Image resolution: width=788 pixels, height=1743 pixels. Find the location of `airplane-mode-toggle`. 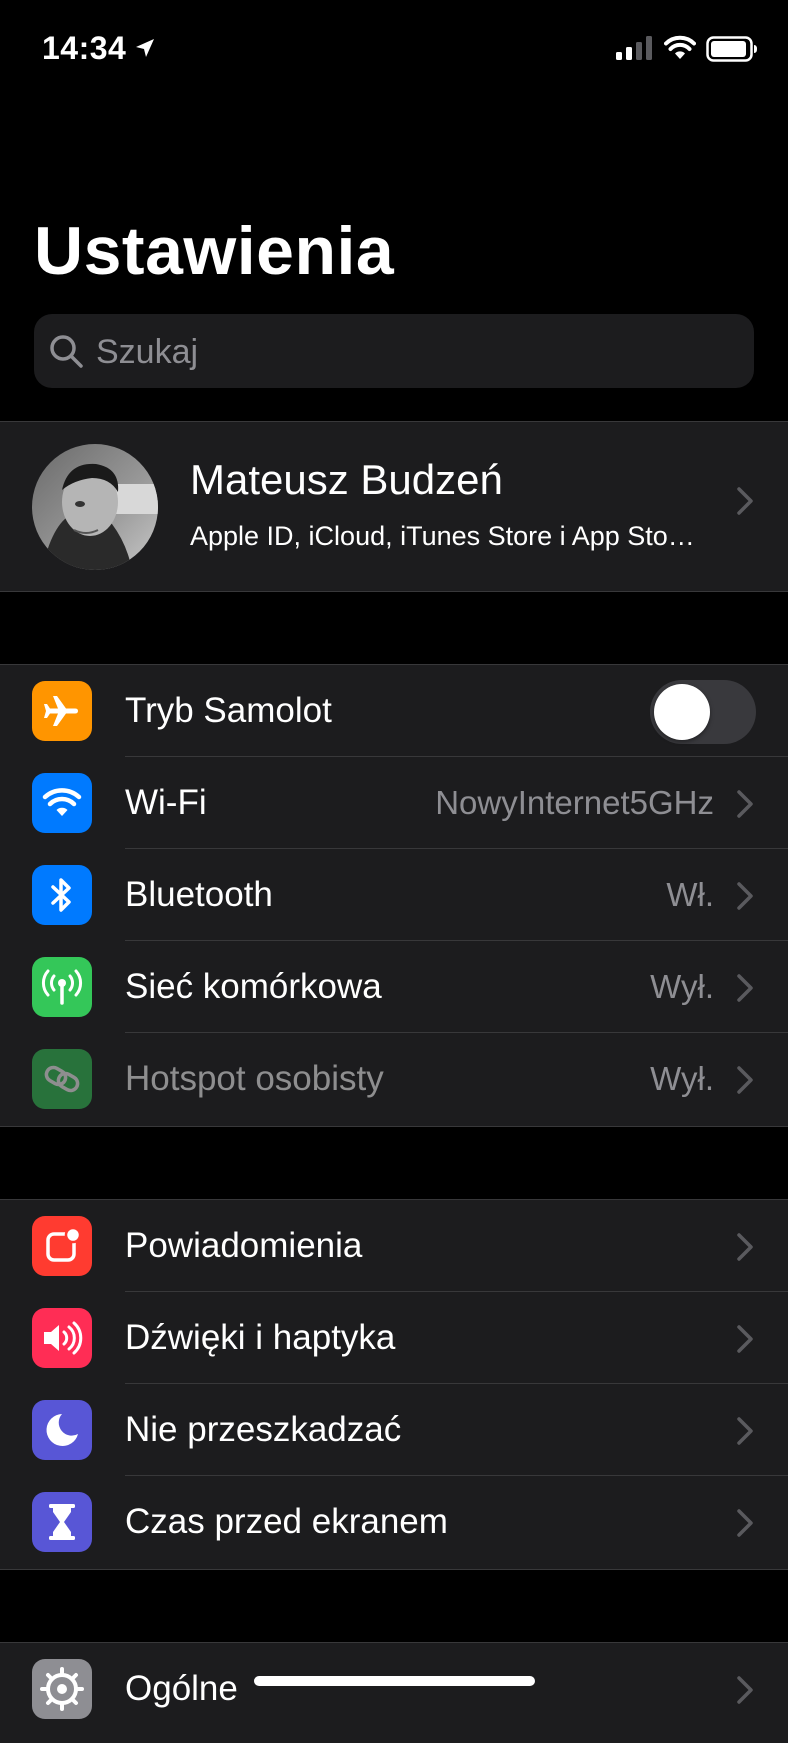

airplane-mode-toggle is located at coordinates (703, 712).